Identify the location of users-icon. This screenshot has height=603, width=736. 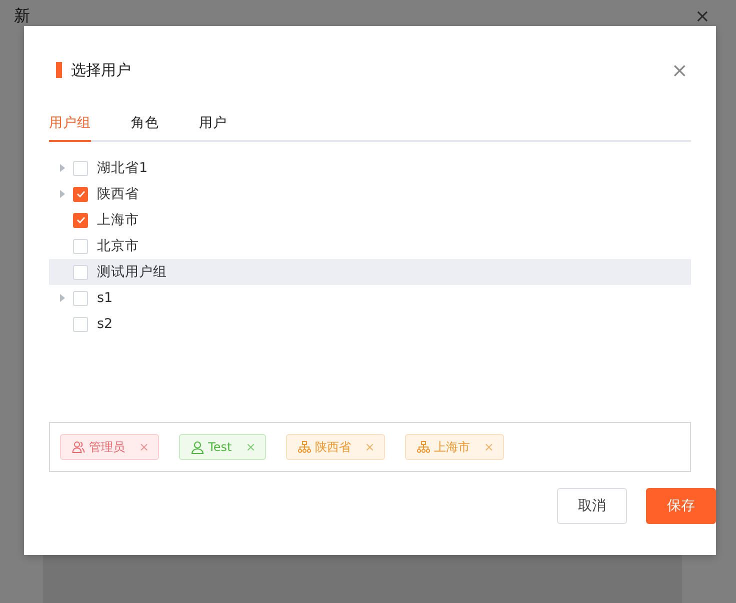
(78, 447).